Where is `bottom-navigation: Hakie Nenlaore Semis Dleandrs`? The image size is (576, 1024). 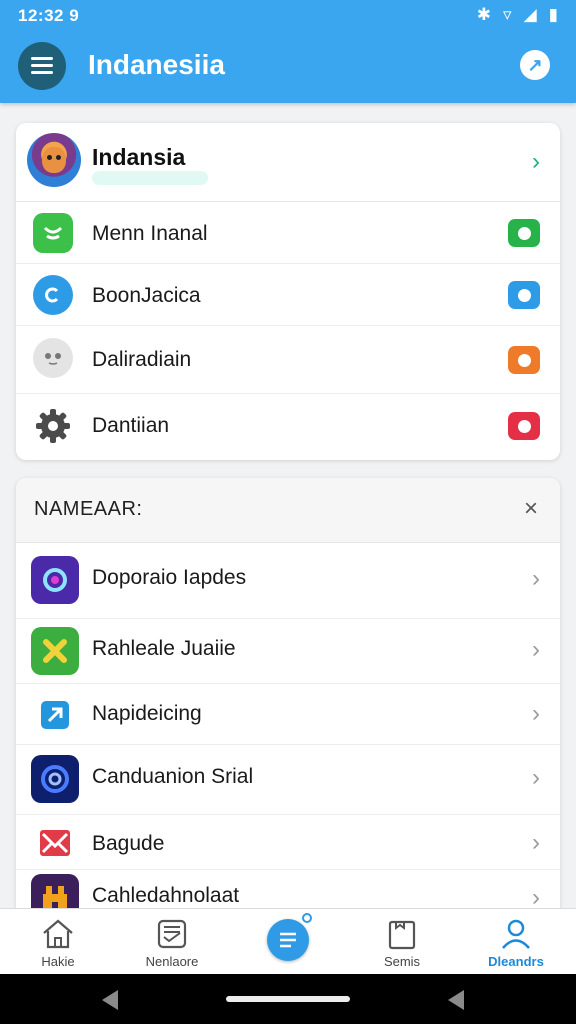
bottom-navigation: Hakie Nenlaore Semis Dleandrs is located at coordinates (288, 941).